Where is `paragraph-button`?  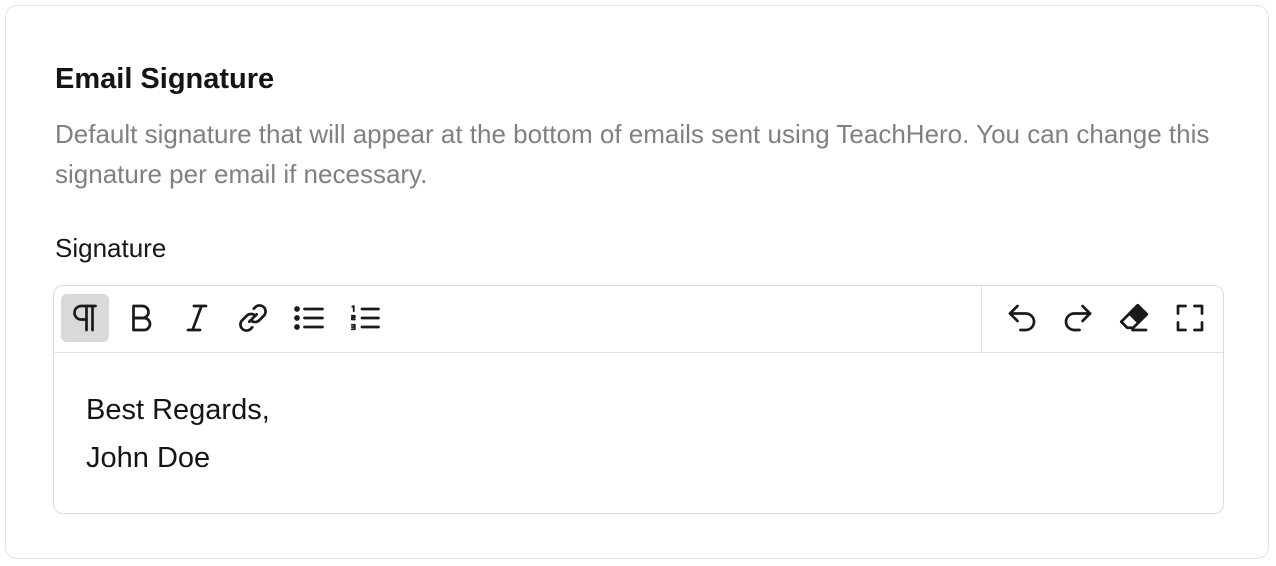
paragraph-button is located at coordinates (85, 318).